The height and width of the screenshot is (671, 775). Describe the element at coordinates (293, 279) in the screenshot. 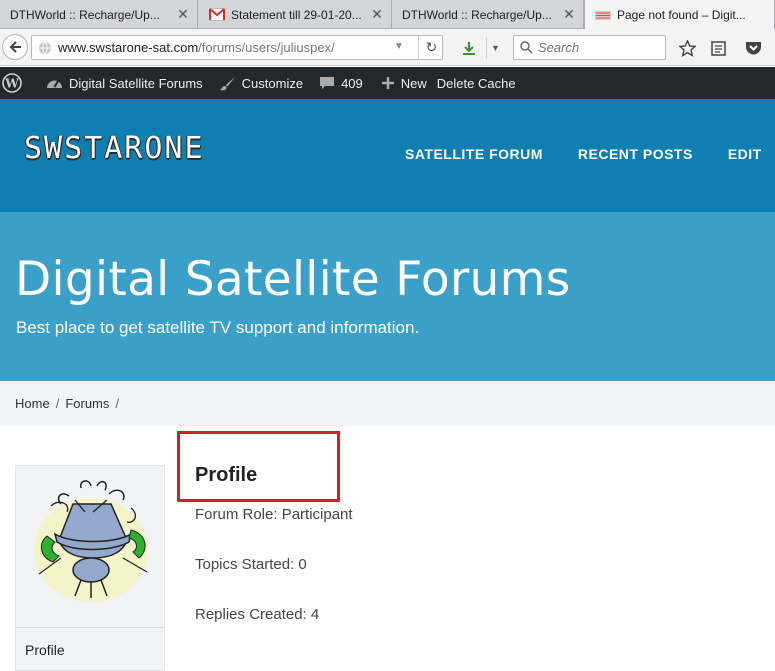

I see `page-title: Digital Satellite Forums` at that location.